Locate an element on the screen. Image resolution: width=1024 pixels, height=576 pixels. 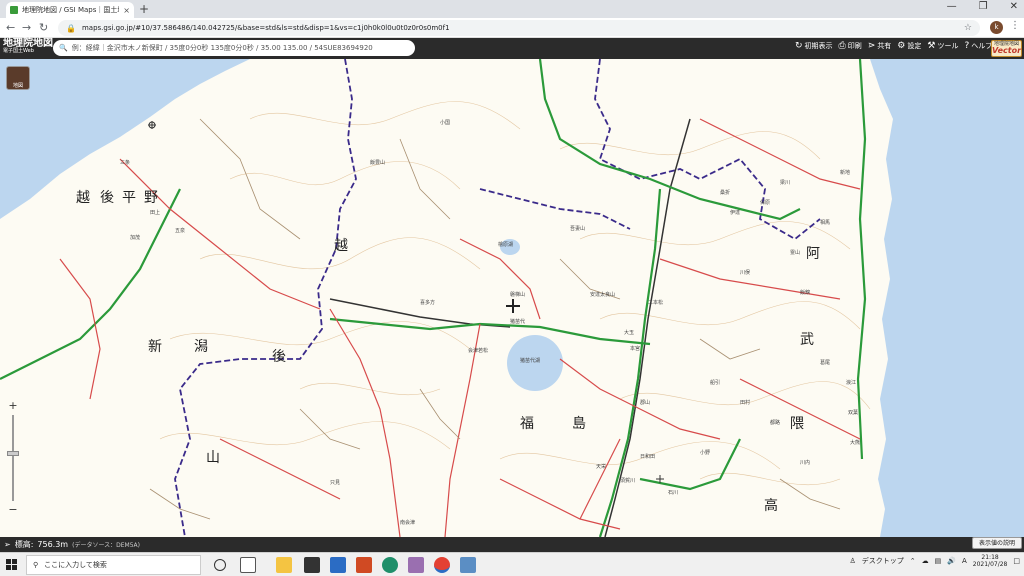
place-label: 喜多方 is located at coordinates (428, 303).